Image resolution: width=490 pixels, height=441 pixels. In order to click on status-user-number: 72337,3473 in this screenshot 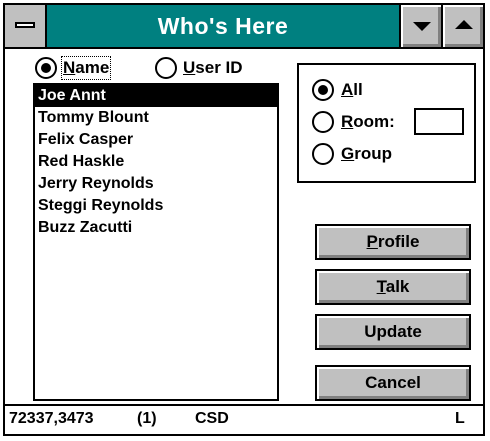, I will do `click(51, 418)`.